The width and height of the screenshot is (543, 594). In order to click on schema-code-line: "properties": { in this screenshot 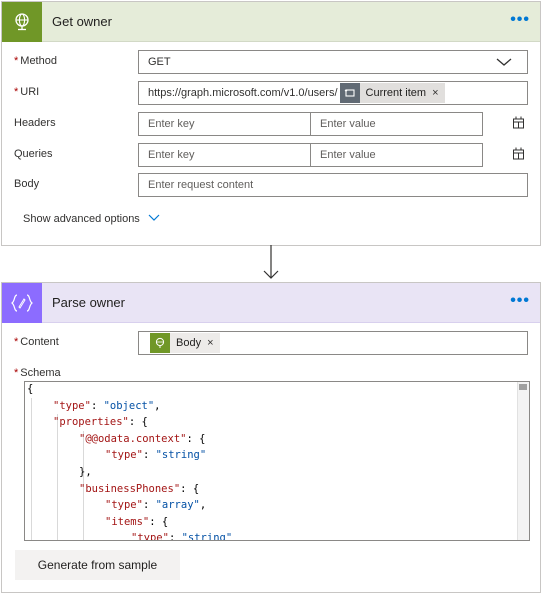, I will do `click(100, 422)`.